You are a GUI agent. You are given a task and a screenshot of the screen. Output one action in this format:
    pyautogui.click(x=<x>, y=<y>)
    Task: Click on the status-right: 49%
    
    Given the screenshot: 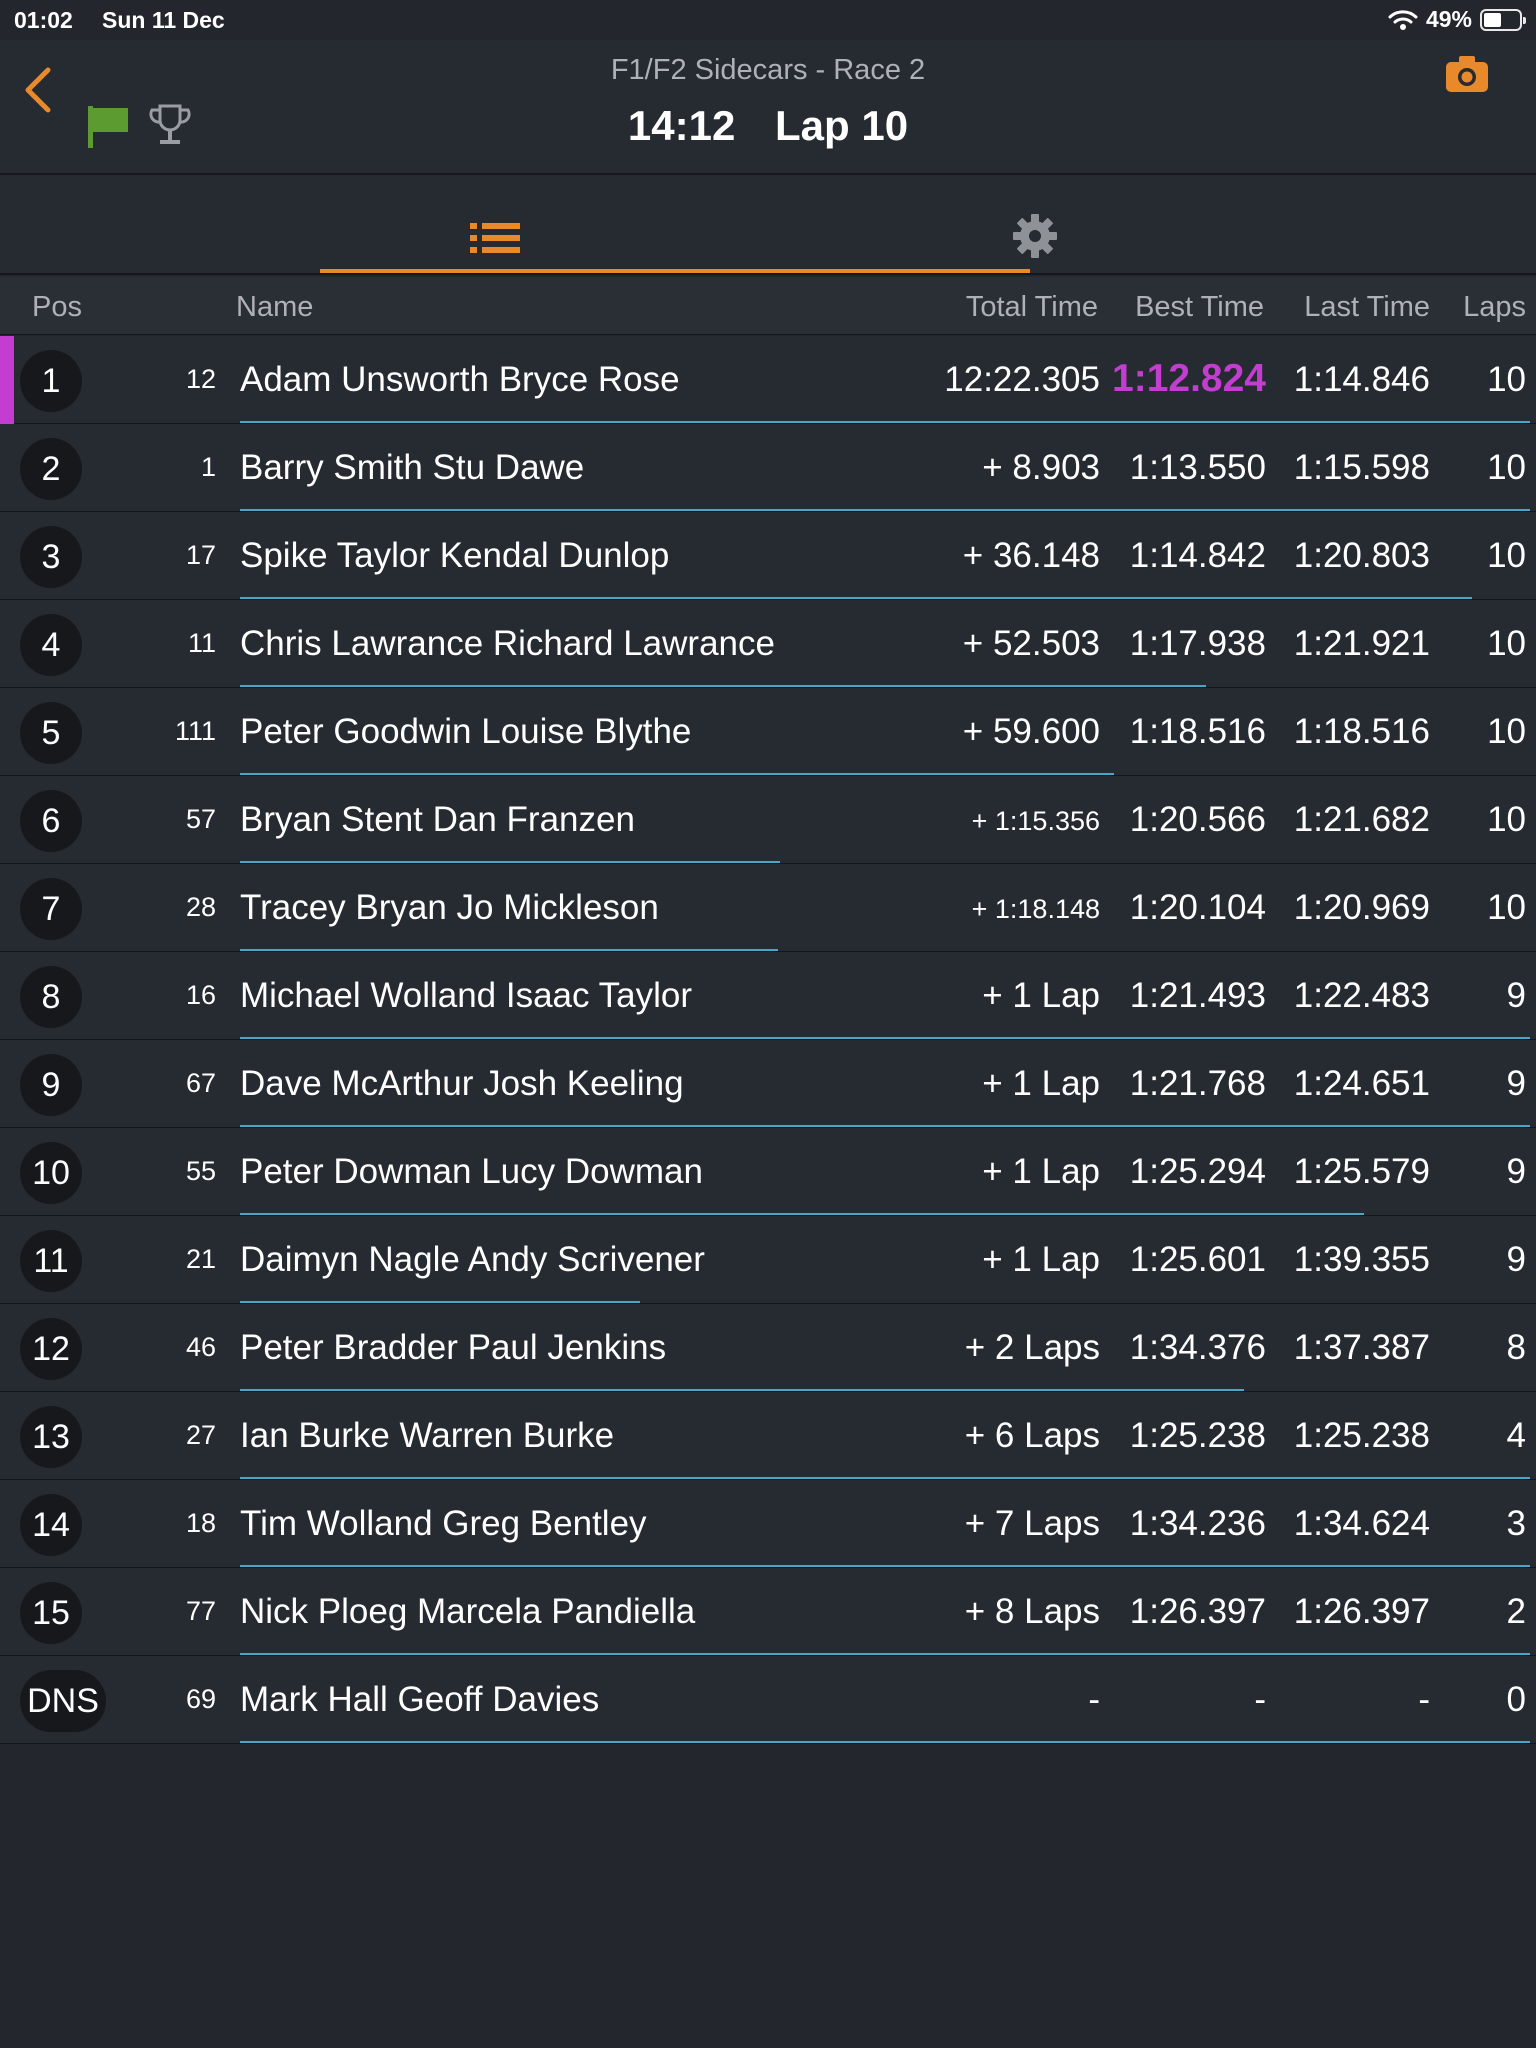 What is the action you would take?
    pyautogui.click(x=1457, y=19)
    